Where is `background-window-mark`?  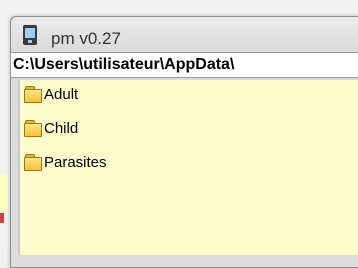
background-window-mark is located at coordinates (2, 218).